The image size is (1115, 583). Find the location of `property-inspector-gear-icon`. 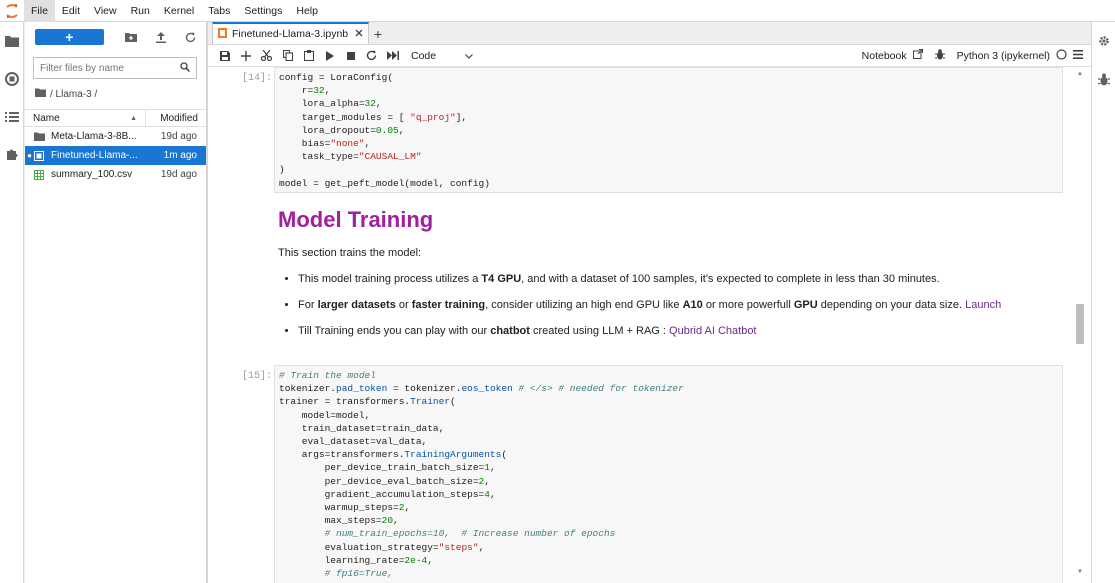

property-inspector-gear-icon is located at coordinates (1103, 41).